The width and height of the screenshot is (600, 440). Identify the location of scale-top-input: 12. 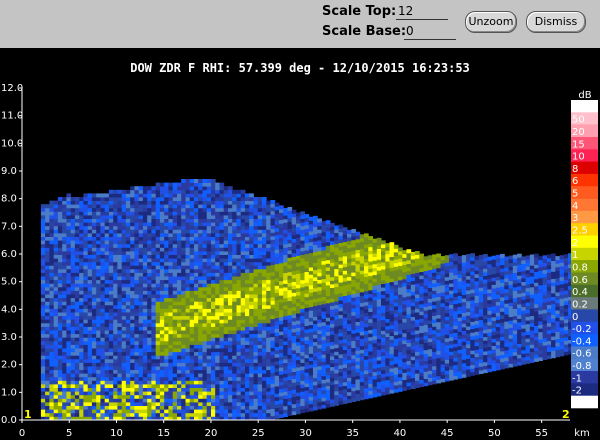
(422, 11).